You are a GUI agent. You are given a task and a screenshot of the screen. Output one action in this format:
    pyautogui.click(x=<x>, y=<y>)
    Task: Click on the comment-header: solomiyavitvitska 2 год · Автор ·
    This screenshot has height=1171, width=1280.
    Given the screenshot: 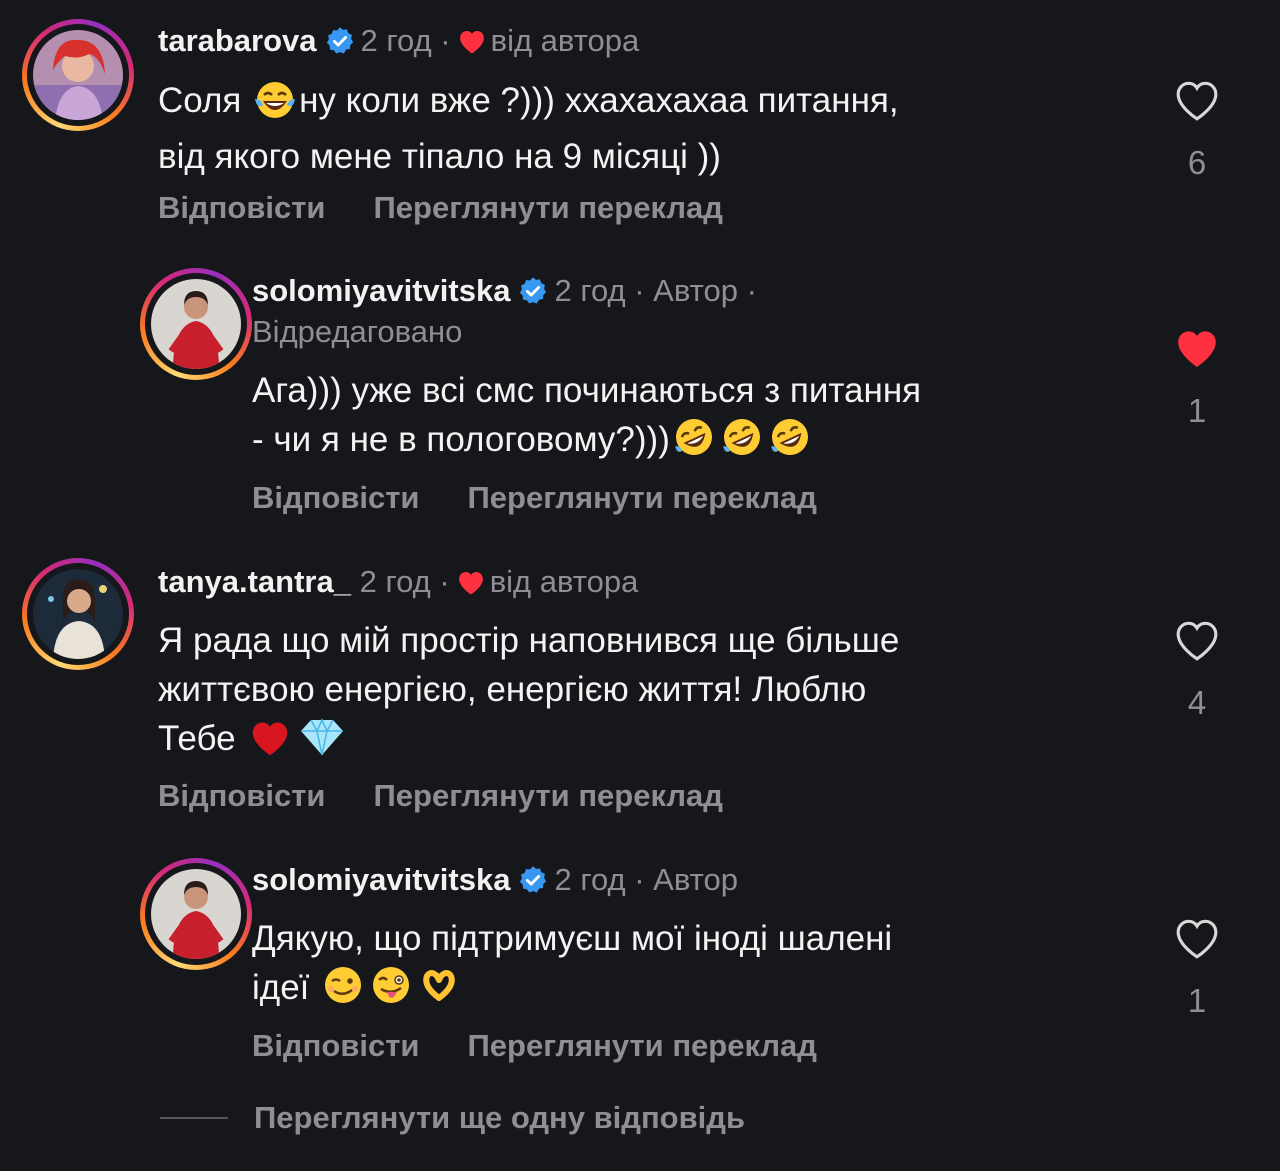 What is the action you would take?
    pyautogui.click(x=504, y=293)
    